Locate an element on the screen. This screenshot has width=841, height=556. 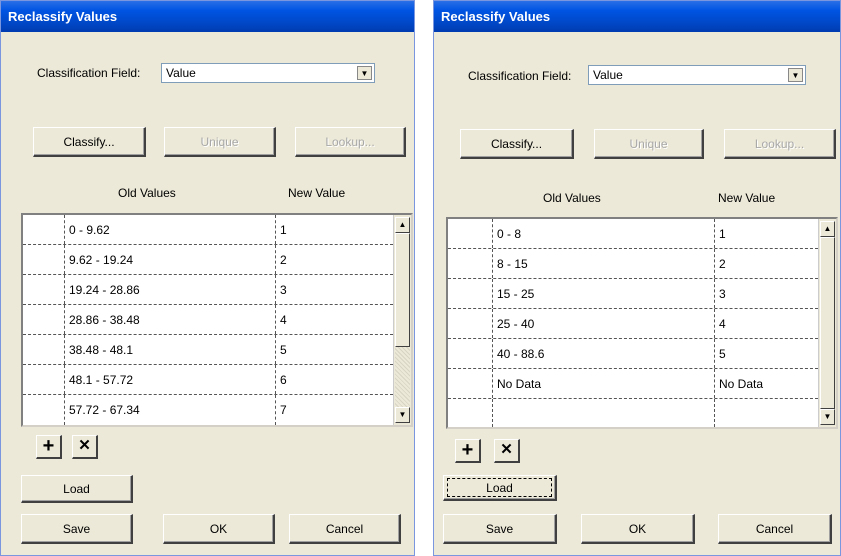
old-value-cell is located at coordinates (604, 413).